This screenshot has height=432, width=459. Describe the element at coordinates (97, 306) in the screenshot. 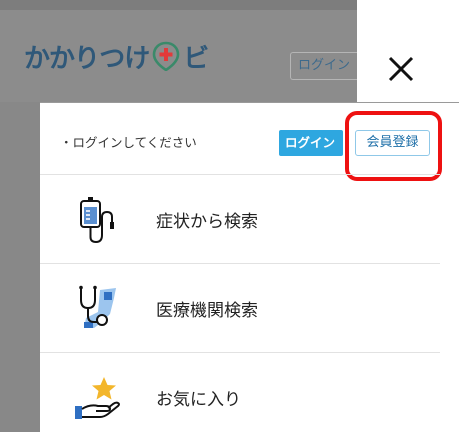

I see `stethoscope-map-icon` at that location.